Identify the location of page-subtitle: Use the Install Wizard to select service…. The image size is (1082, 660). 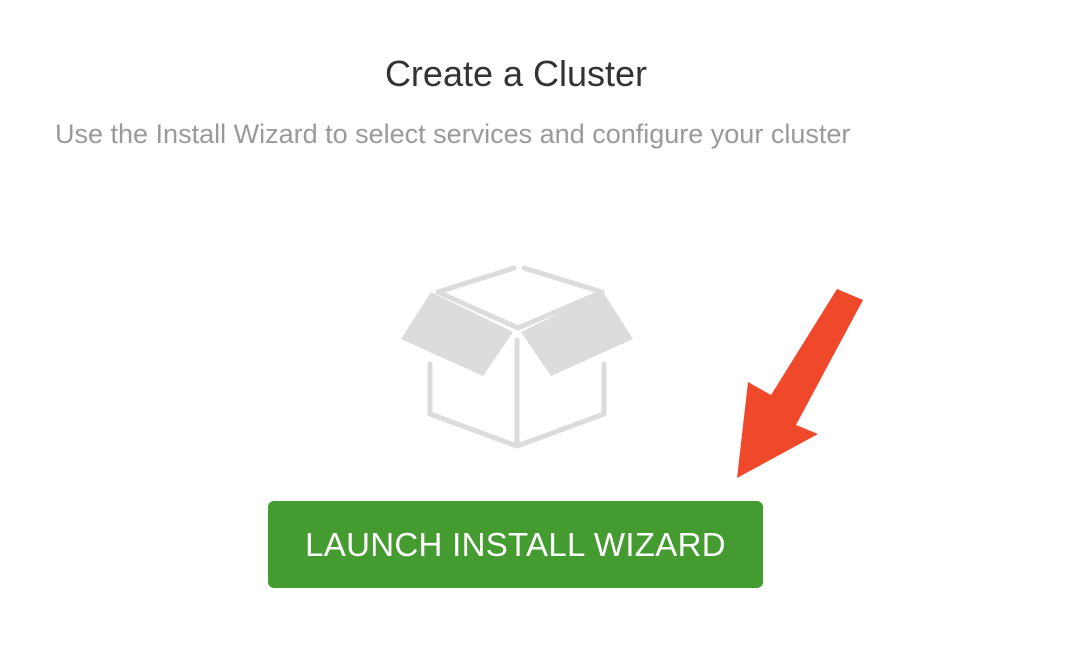
(453, 134).